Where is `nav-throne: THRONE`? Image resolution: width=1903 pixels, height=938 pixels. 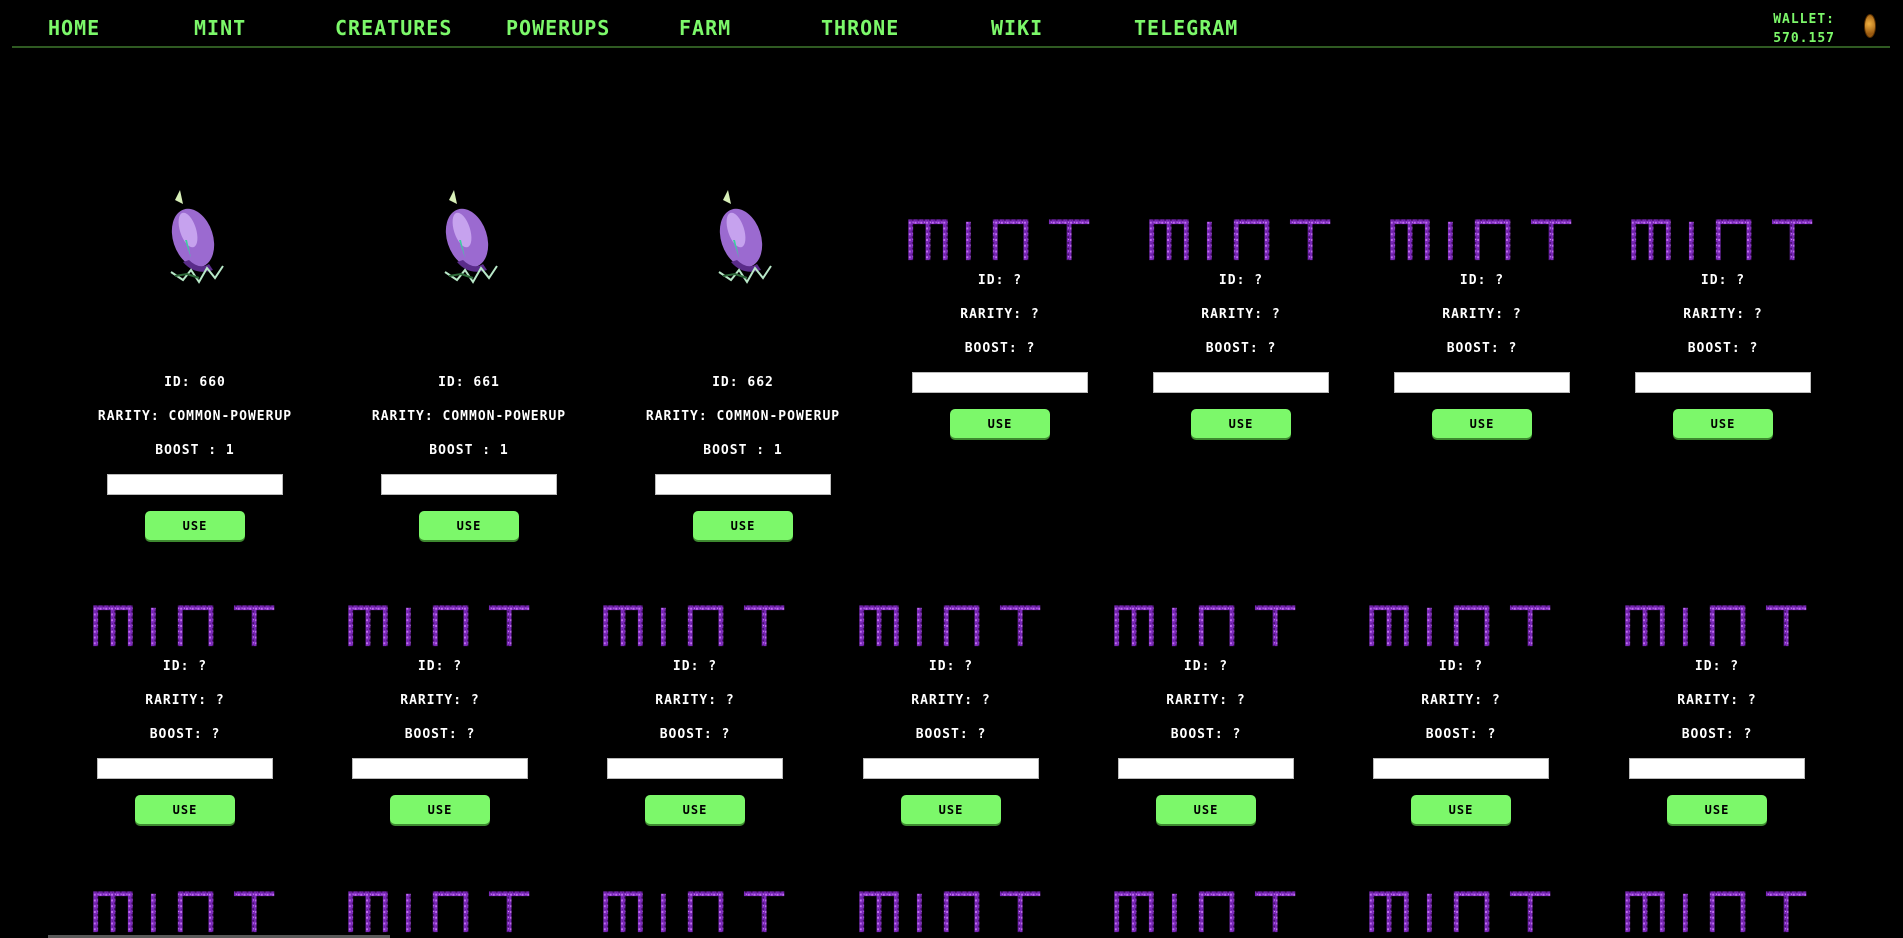
nav-throne: THRONE is located at coordinates (860, 28).